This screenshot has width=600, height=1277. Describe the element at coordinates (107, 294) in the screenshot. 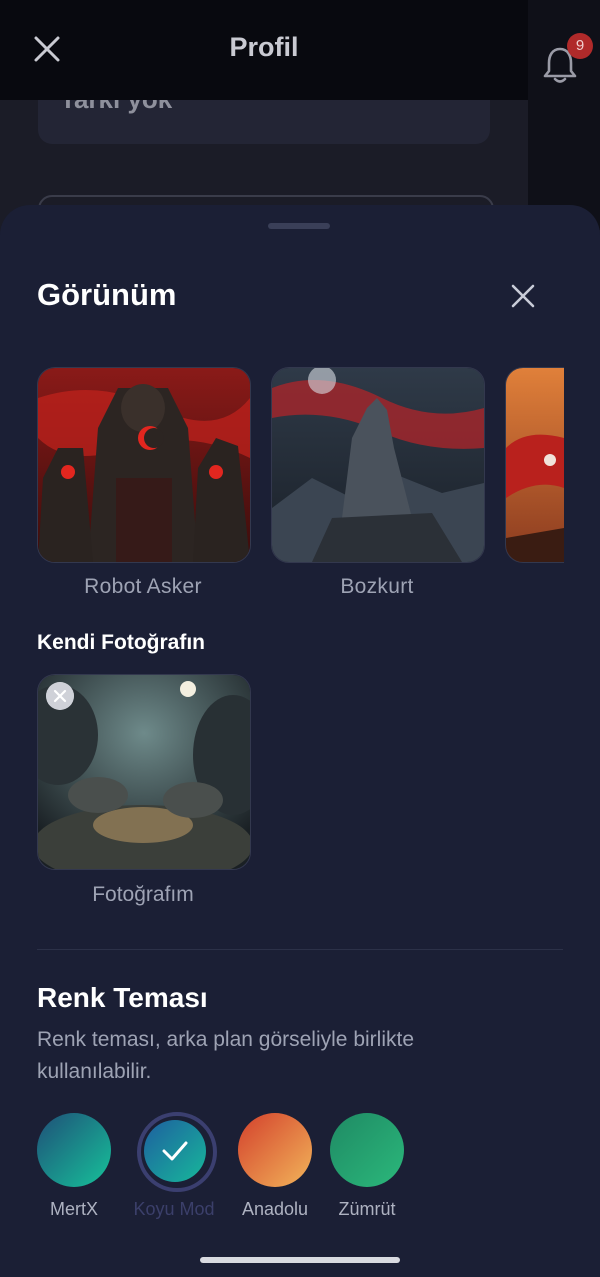

I see `sheet-title: Görünüm` at that location.